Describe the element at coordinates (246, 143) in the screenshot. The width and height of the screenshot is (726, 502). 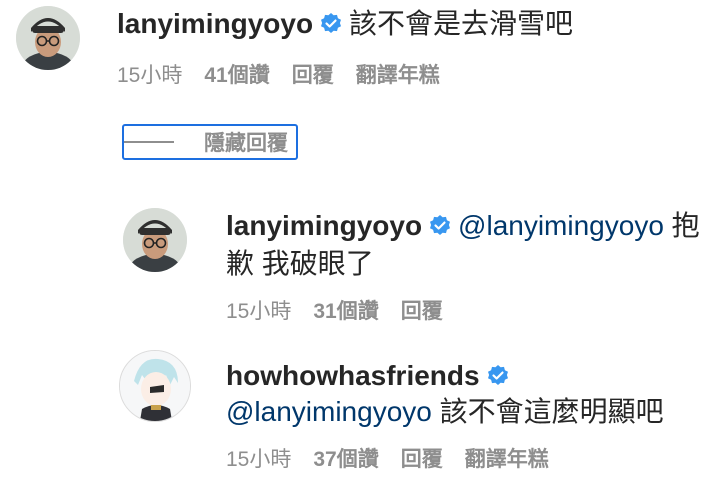
I see `hide-replies-label: 隱藏回覆` at that location.